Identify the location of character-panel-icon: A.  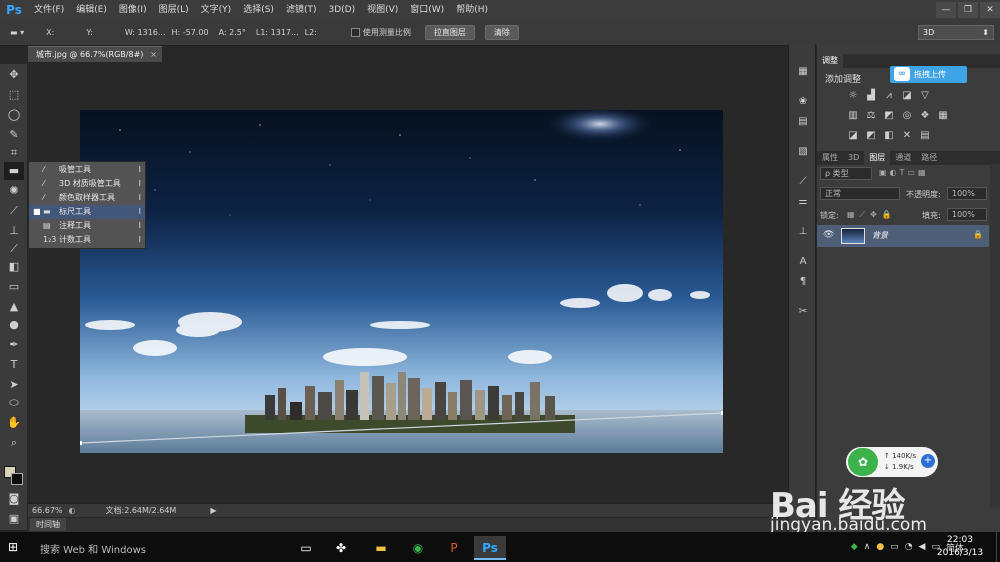
(803, 262).